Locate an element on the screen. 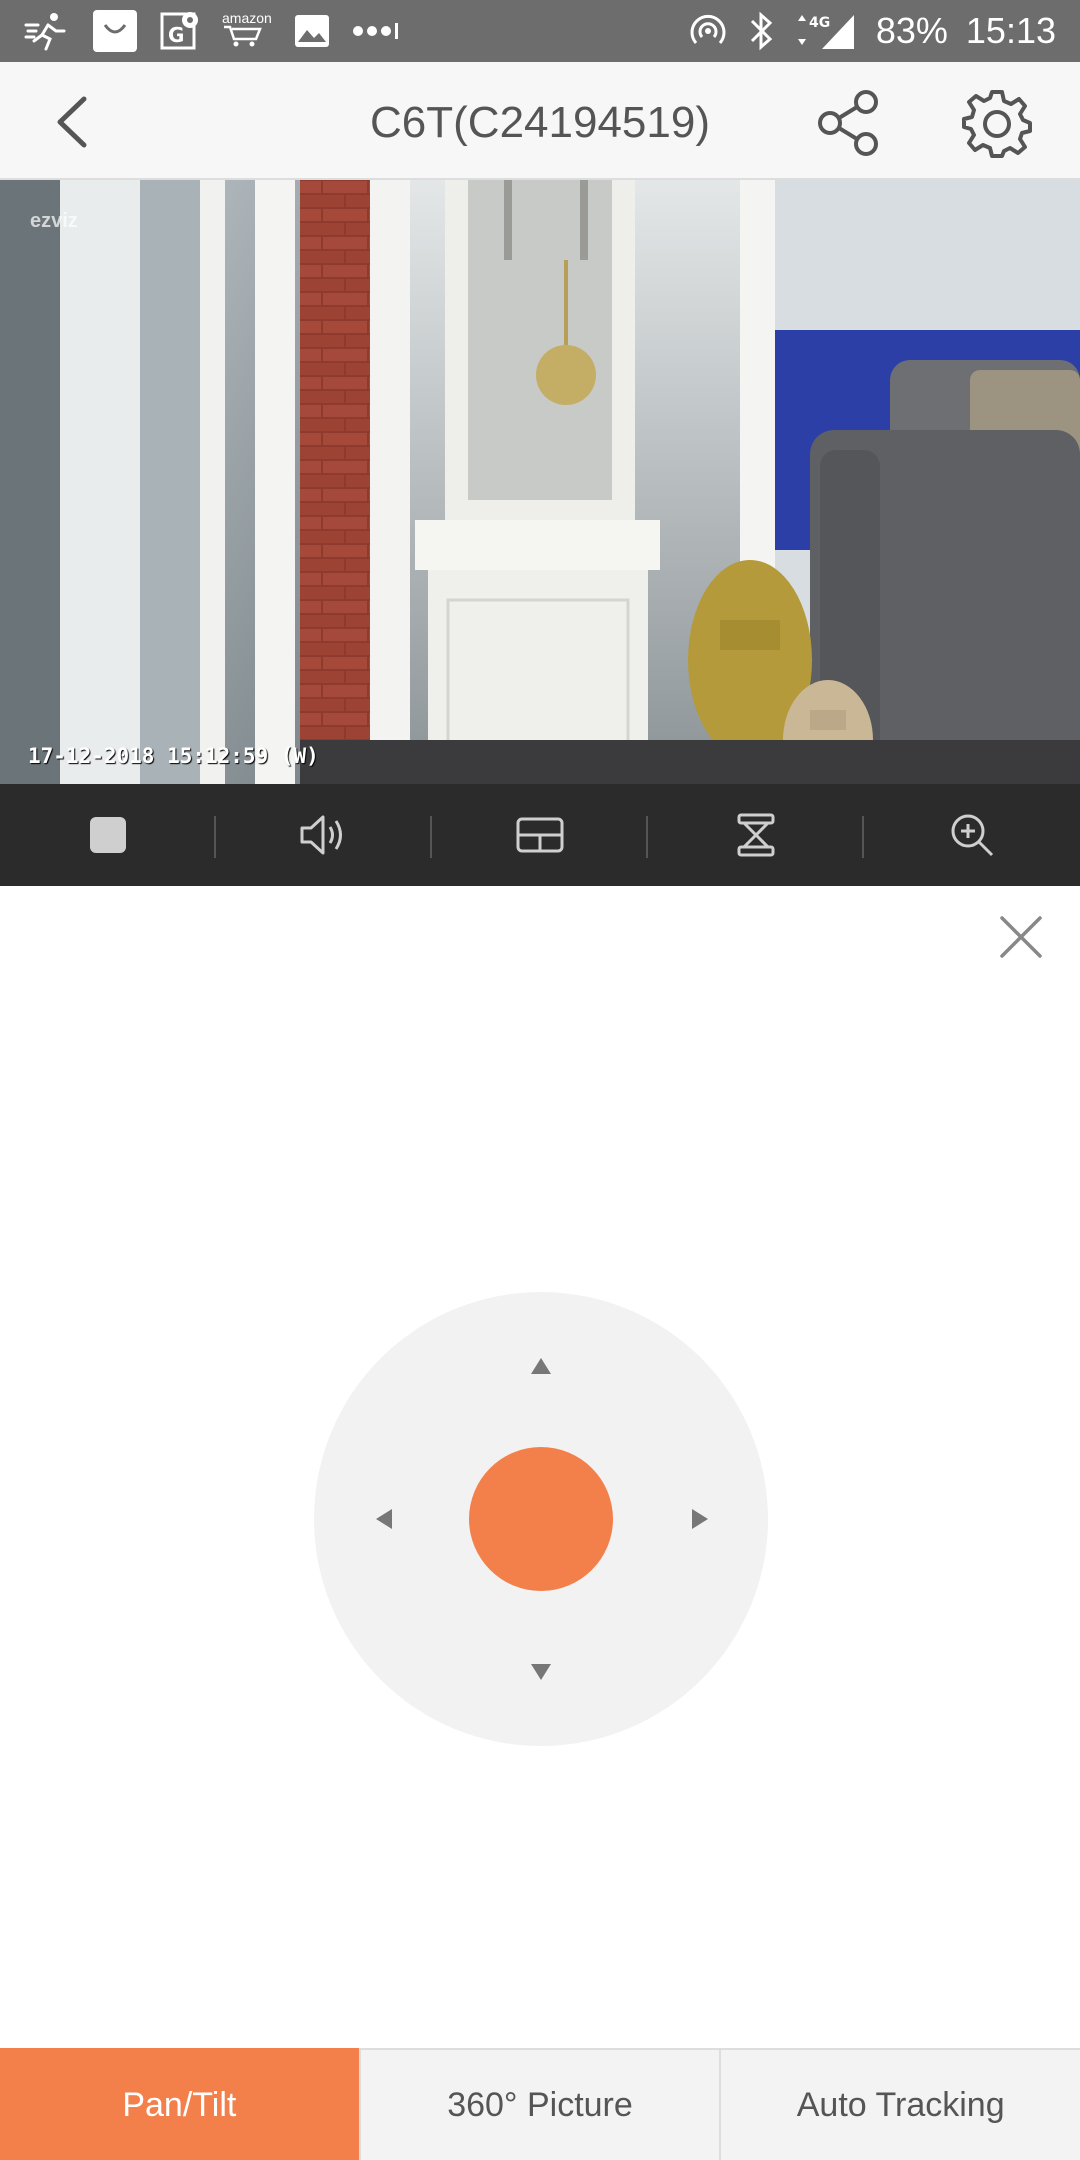 Image resolution: width=1080 pixels, height=2160 pixels. gallery-icon is located at coordinates (312, 31).